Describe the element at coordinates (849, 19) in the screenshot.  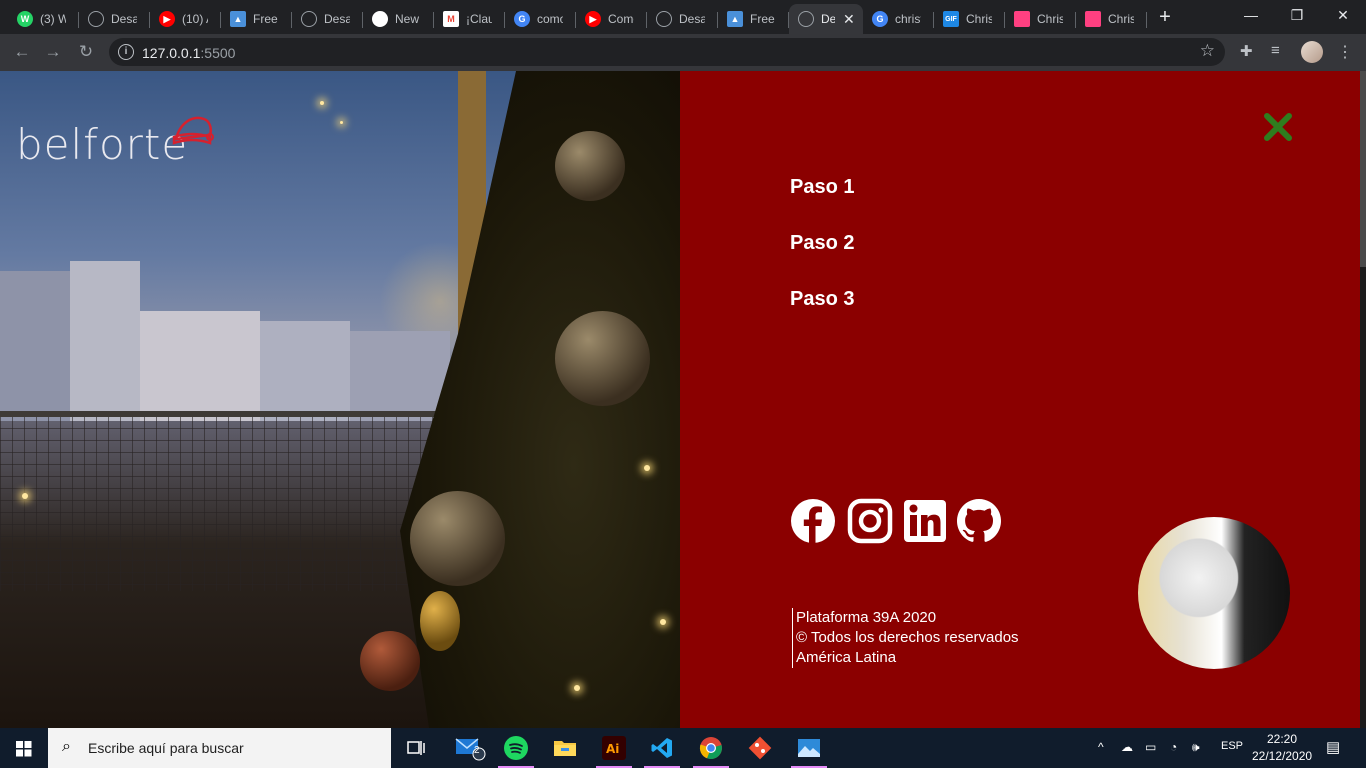
I see `close-tab-icon: ✕` at that location.